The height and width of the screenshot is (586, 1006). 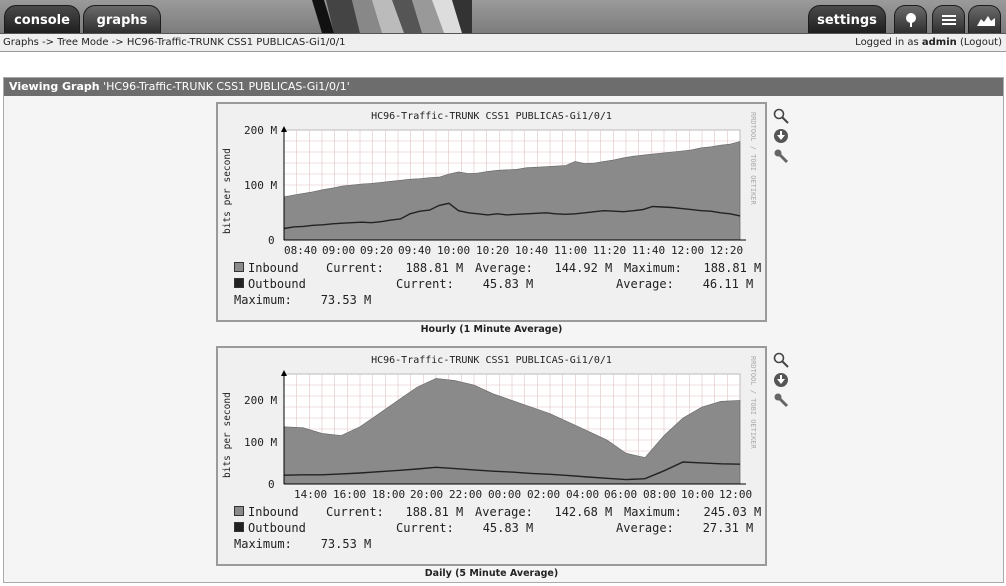 I want to click on top-navigation-bar: console graphs settings, so click(x=503, y=17).